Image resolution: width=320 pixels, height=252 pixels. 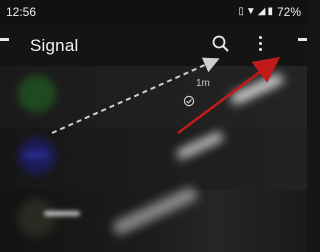 I want to click on status-time: 12:56, so click(x=21, y=12).